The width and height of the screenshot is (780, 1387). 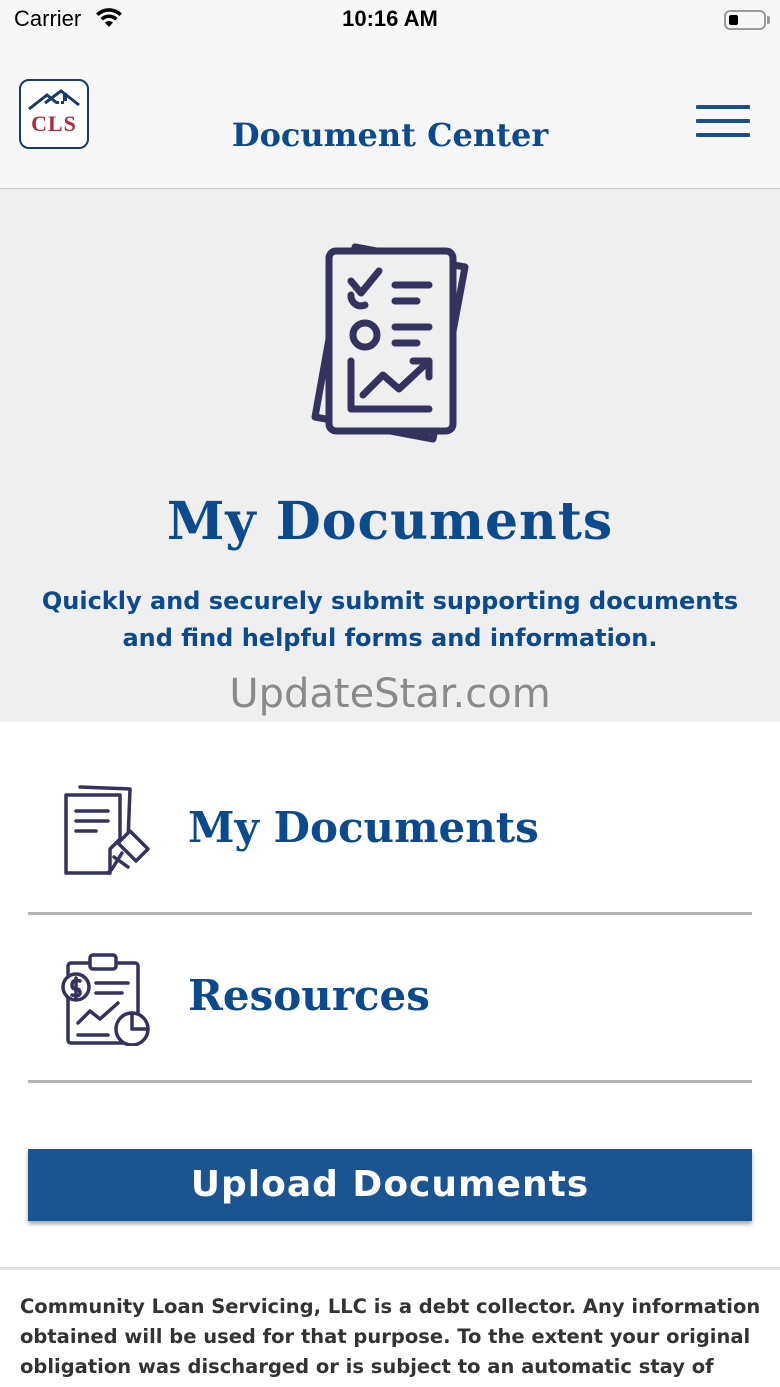 I want to click on menu-item-label: My Documents, so click(x=363, y=827).